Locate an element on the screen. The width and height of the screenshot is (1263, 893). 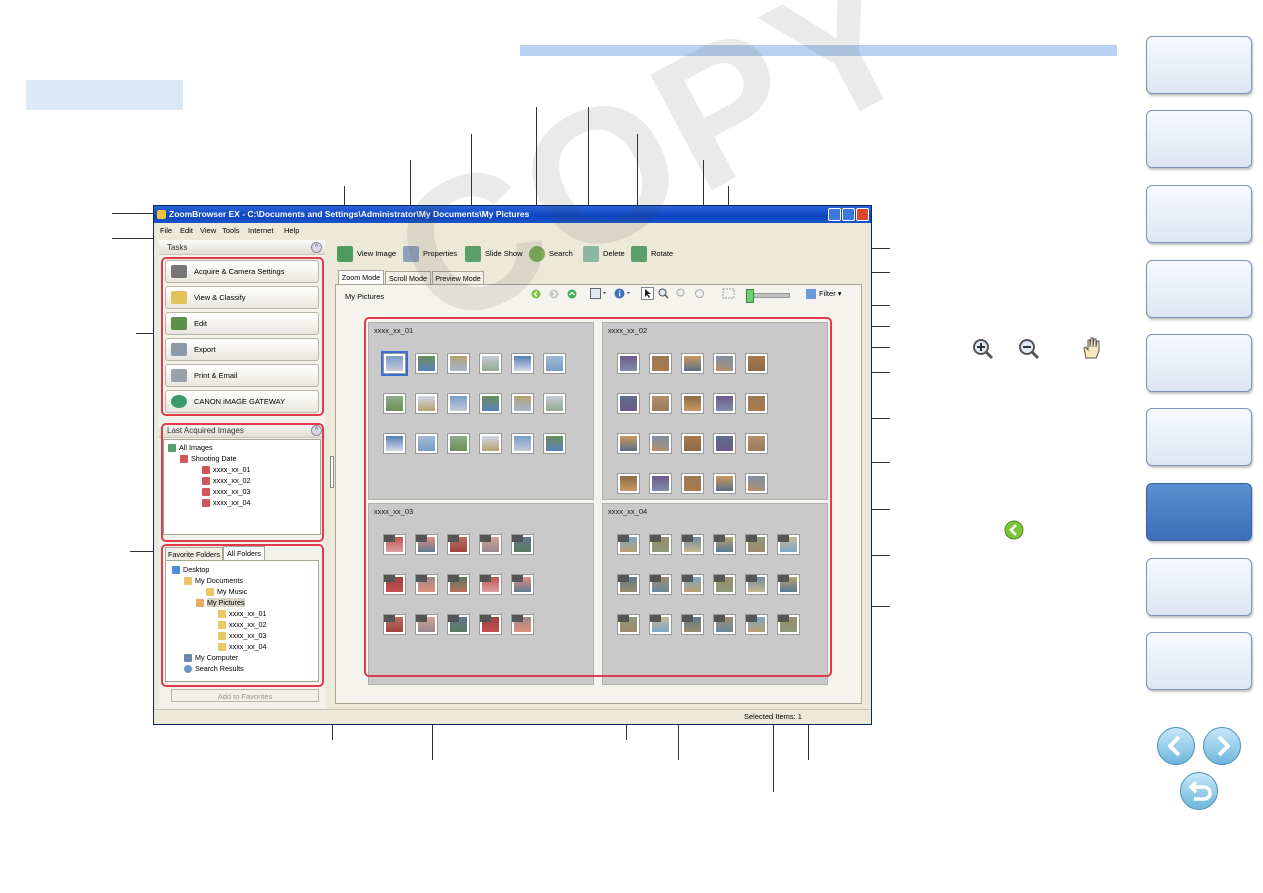
return-icon is located at coordinates (1200, 790).